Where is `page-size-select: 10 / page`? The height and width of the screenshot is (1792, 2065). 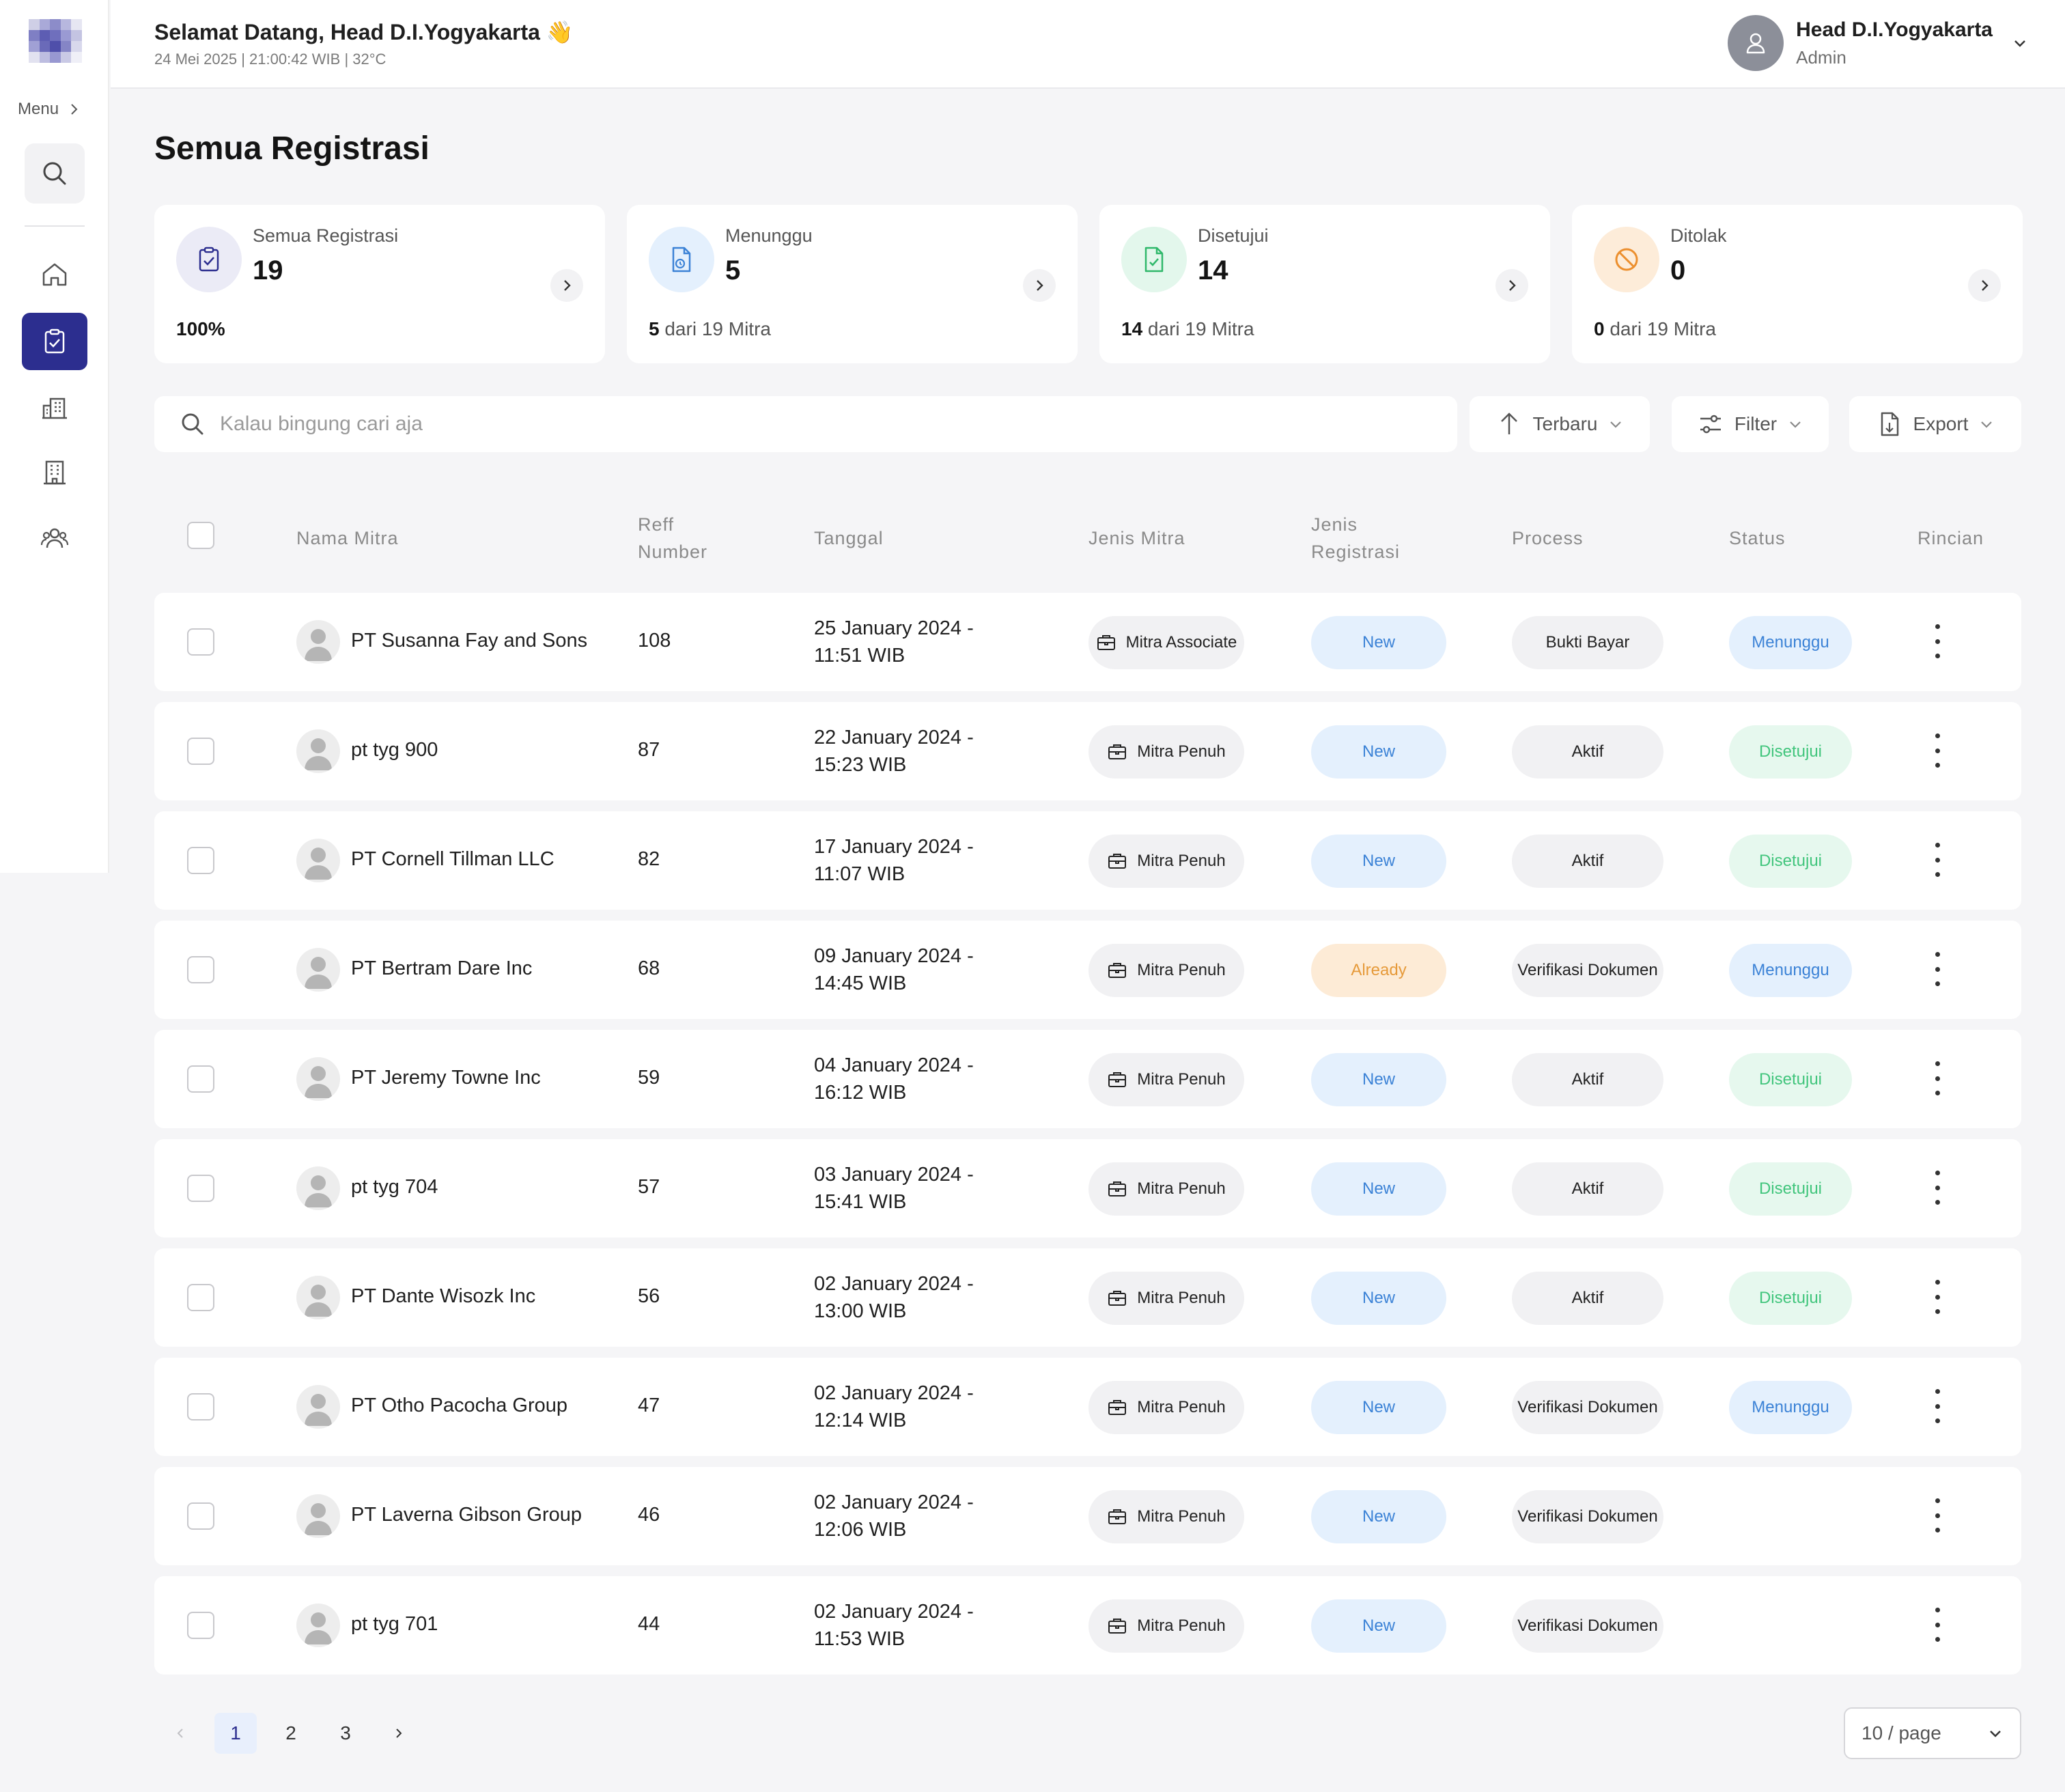 page-size-select: 10 / page is located at coordinates (1932, 1733).